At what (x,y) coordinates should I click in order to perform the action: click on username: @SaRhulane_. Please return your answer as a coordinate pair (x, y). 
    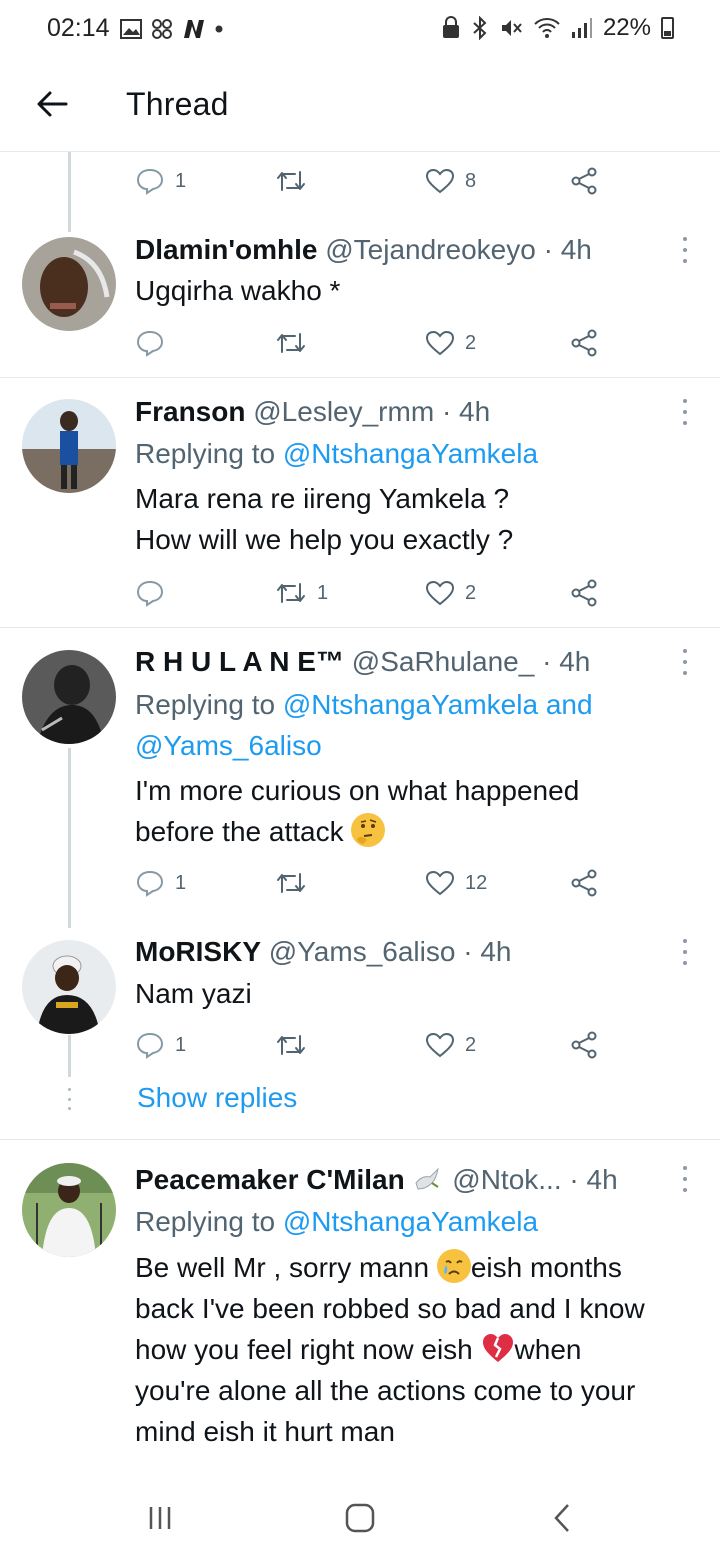
    Looking at the image, I should click on (443, 661).